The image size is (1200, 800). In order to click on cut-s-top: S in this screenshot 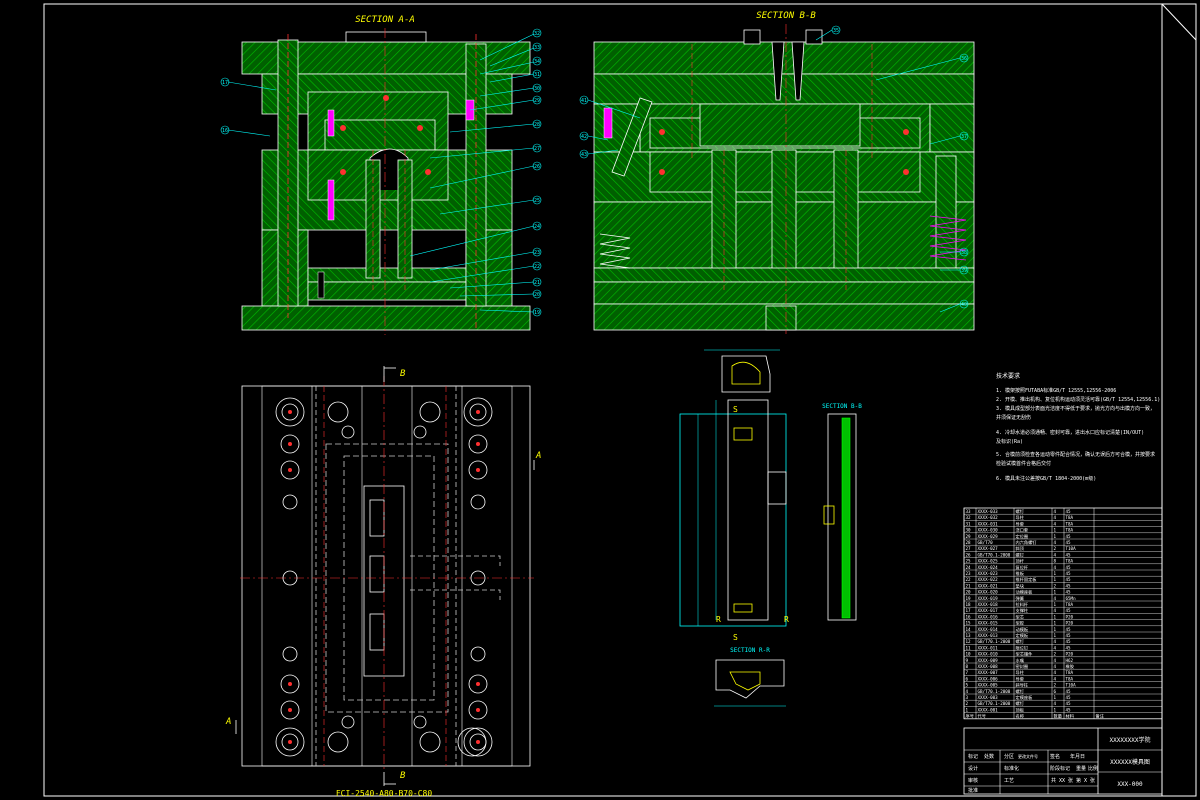, I will do `click(735, 409)`.